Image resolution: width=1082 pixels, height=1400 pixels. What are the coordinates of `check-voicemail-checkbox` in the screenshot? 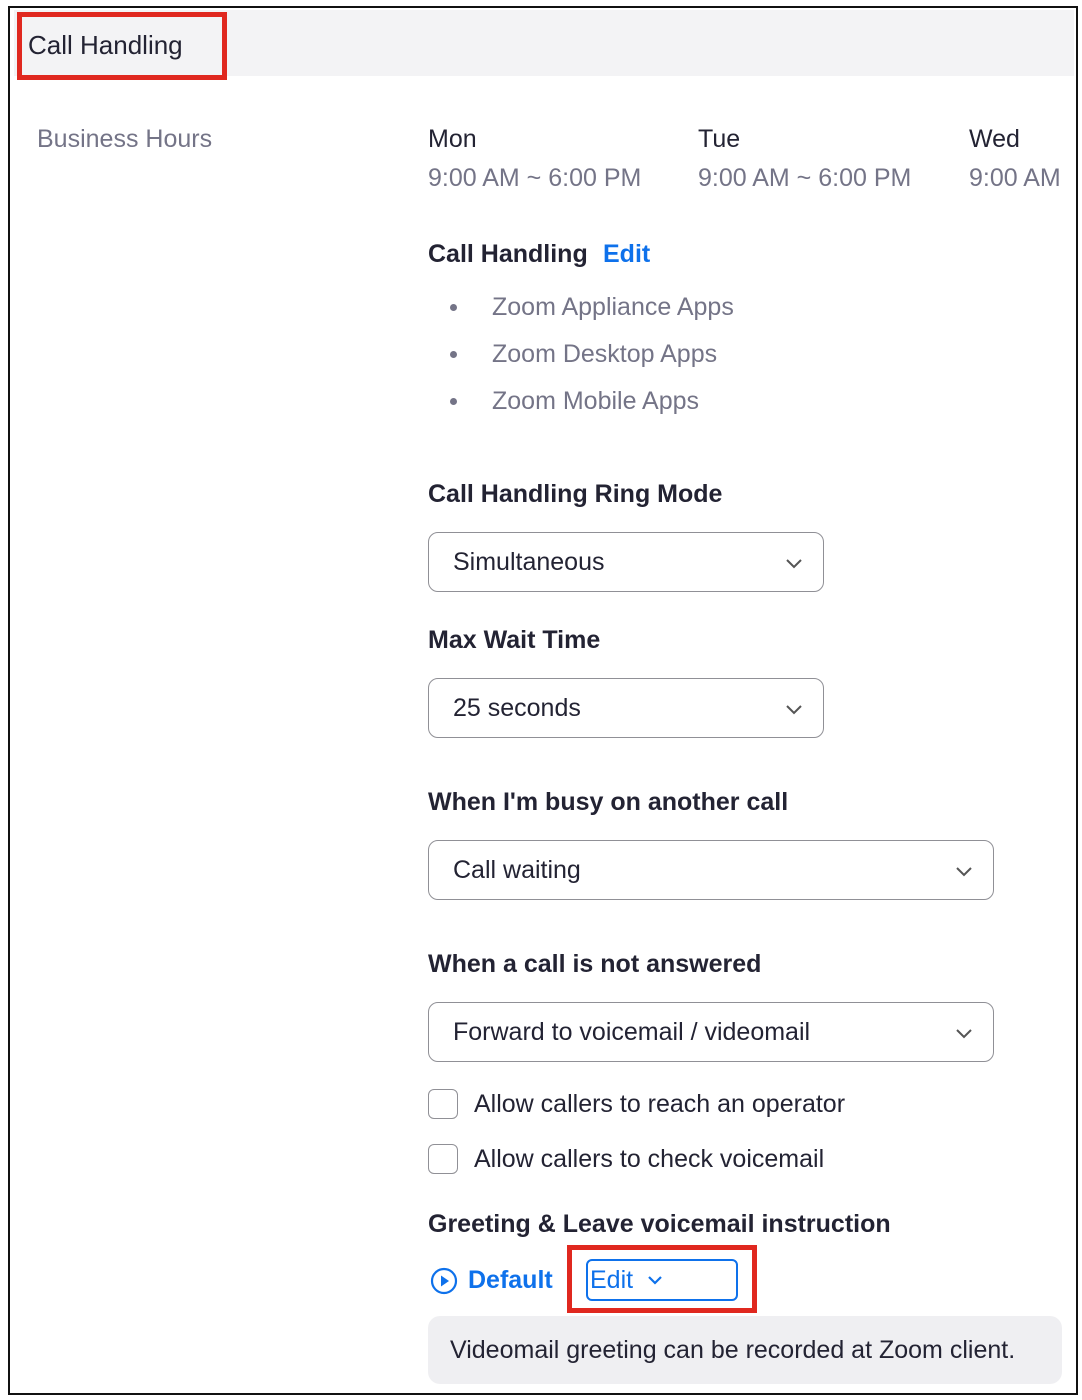 It's located at (443, 1159).